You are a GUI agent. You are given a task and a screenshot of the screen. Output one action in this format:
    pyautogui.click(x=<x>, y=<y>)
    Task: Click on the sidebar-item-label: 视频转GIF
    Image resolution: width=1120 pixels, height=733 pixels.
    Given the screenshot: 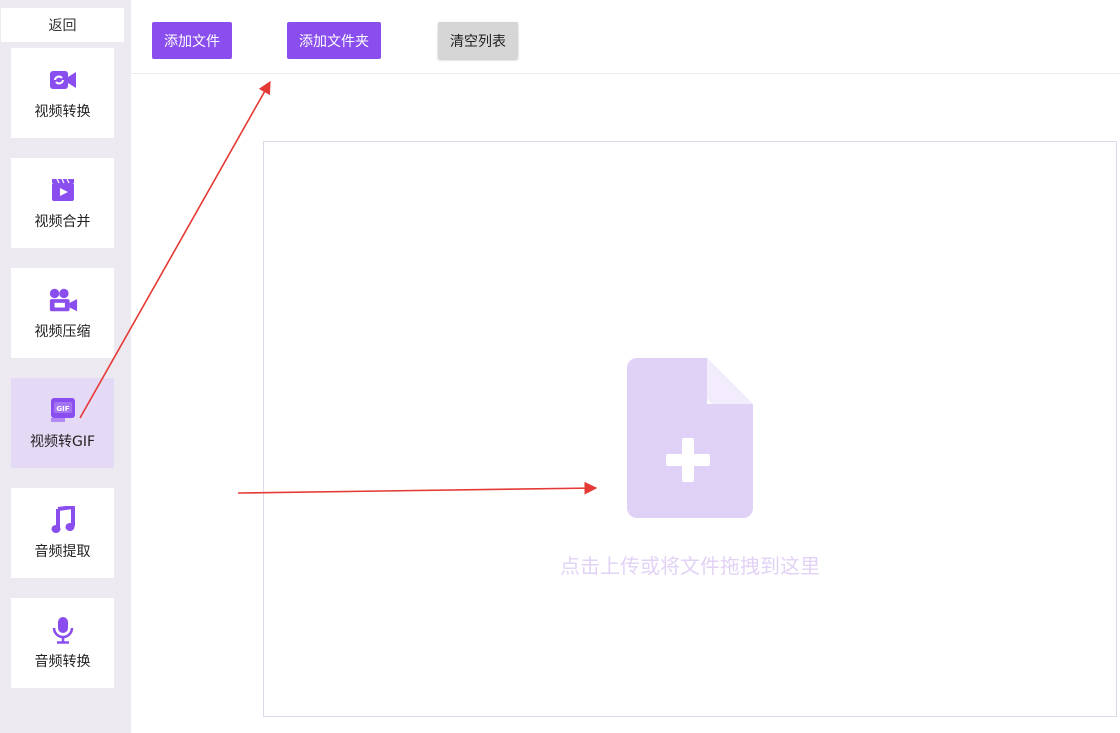 What is the action you would take?
    pyautogui.click(x=62, y=442)
    